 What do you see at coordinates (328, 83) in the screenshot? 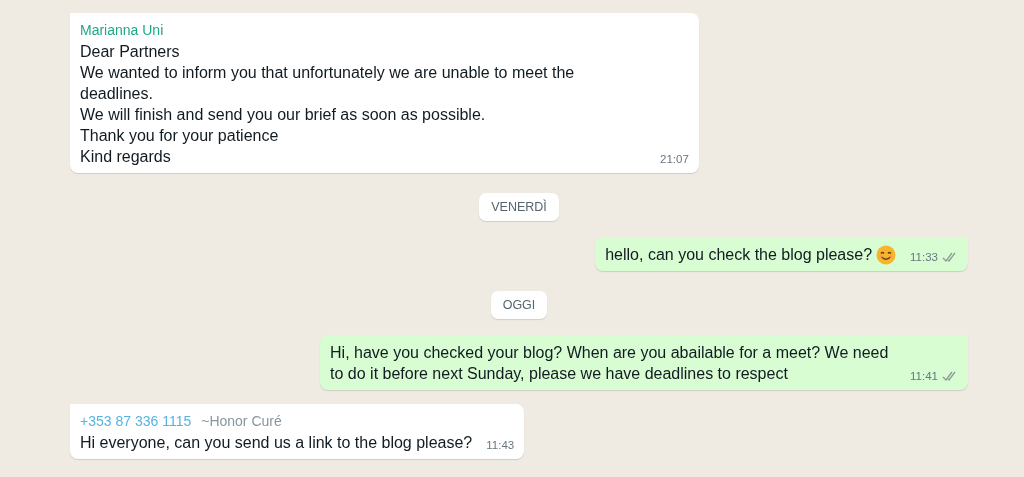
I see `message-text: We wanted to inform you that unfortunately we are unable to meet the deadlines.` at bounding box center [328, 83].